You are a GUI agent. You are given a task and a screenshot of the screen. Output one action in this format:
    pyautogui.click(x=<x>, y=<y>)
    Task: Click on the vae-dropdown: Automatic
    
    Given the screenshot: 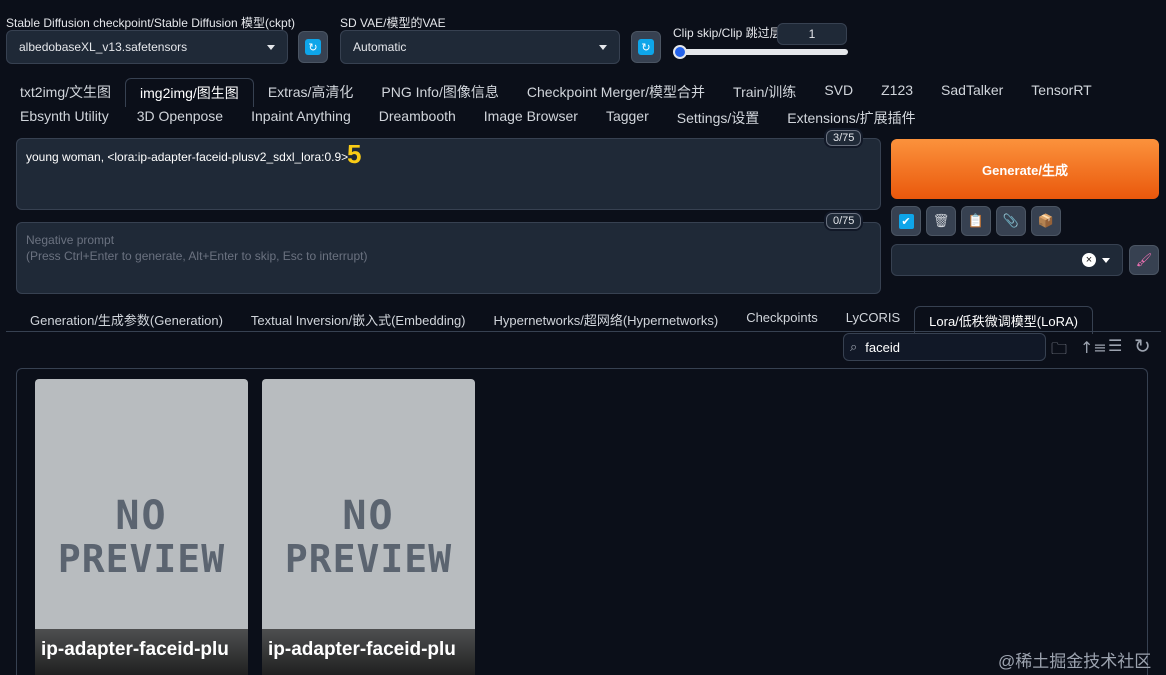 What is the action you would take?
    pyautogui.click(x=480, y=47)
    